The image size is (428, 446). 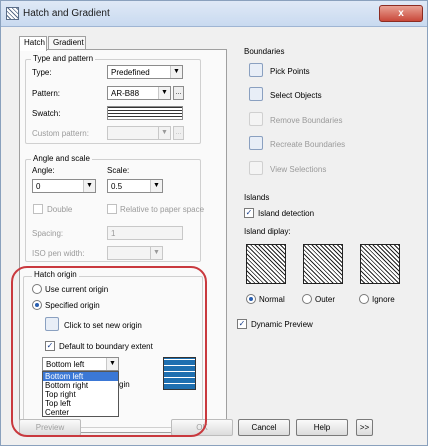 What do you see at coordinates (272, 299) in the screenshot?
I see `island-normal-label: Normal` at bounding box center [272, 299].